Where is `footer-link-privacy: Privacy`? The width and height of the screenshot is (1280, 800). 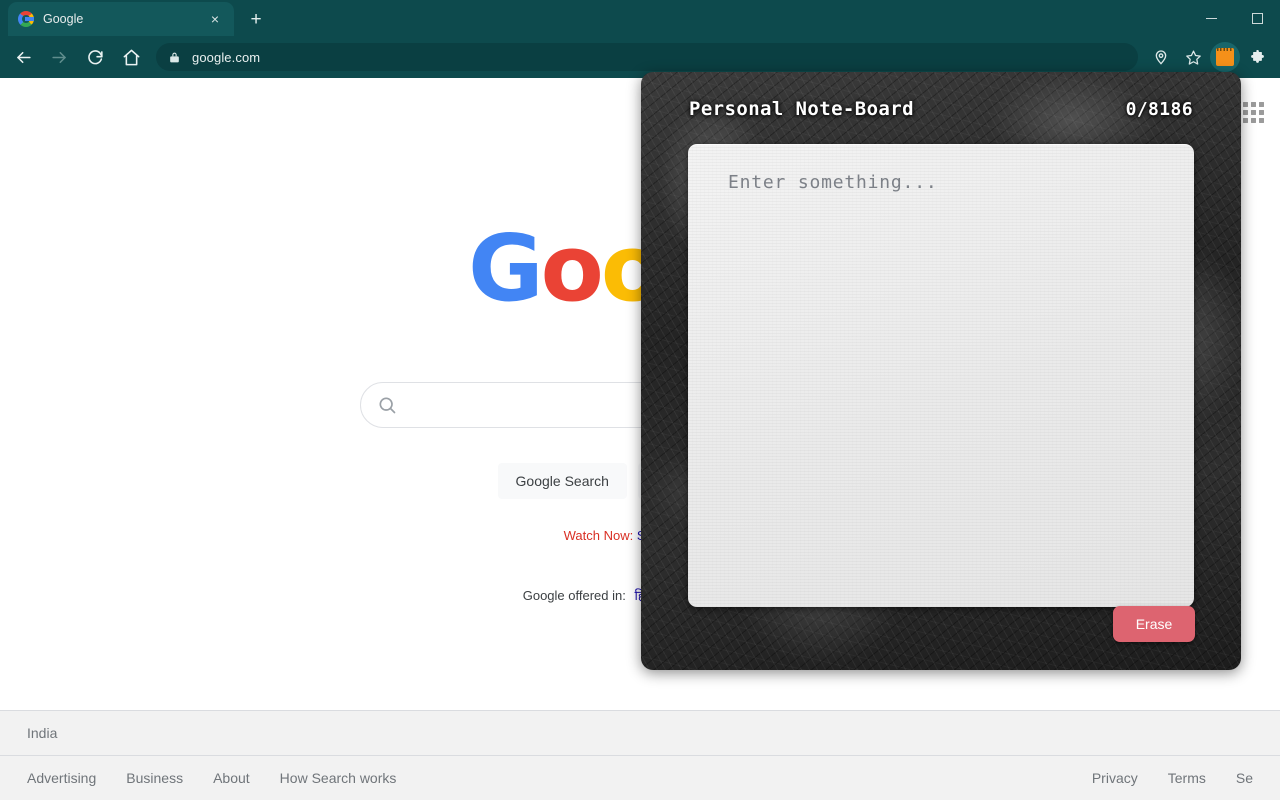
footer-link-privacy: Privacy is located at coordinates (1115, 778).